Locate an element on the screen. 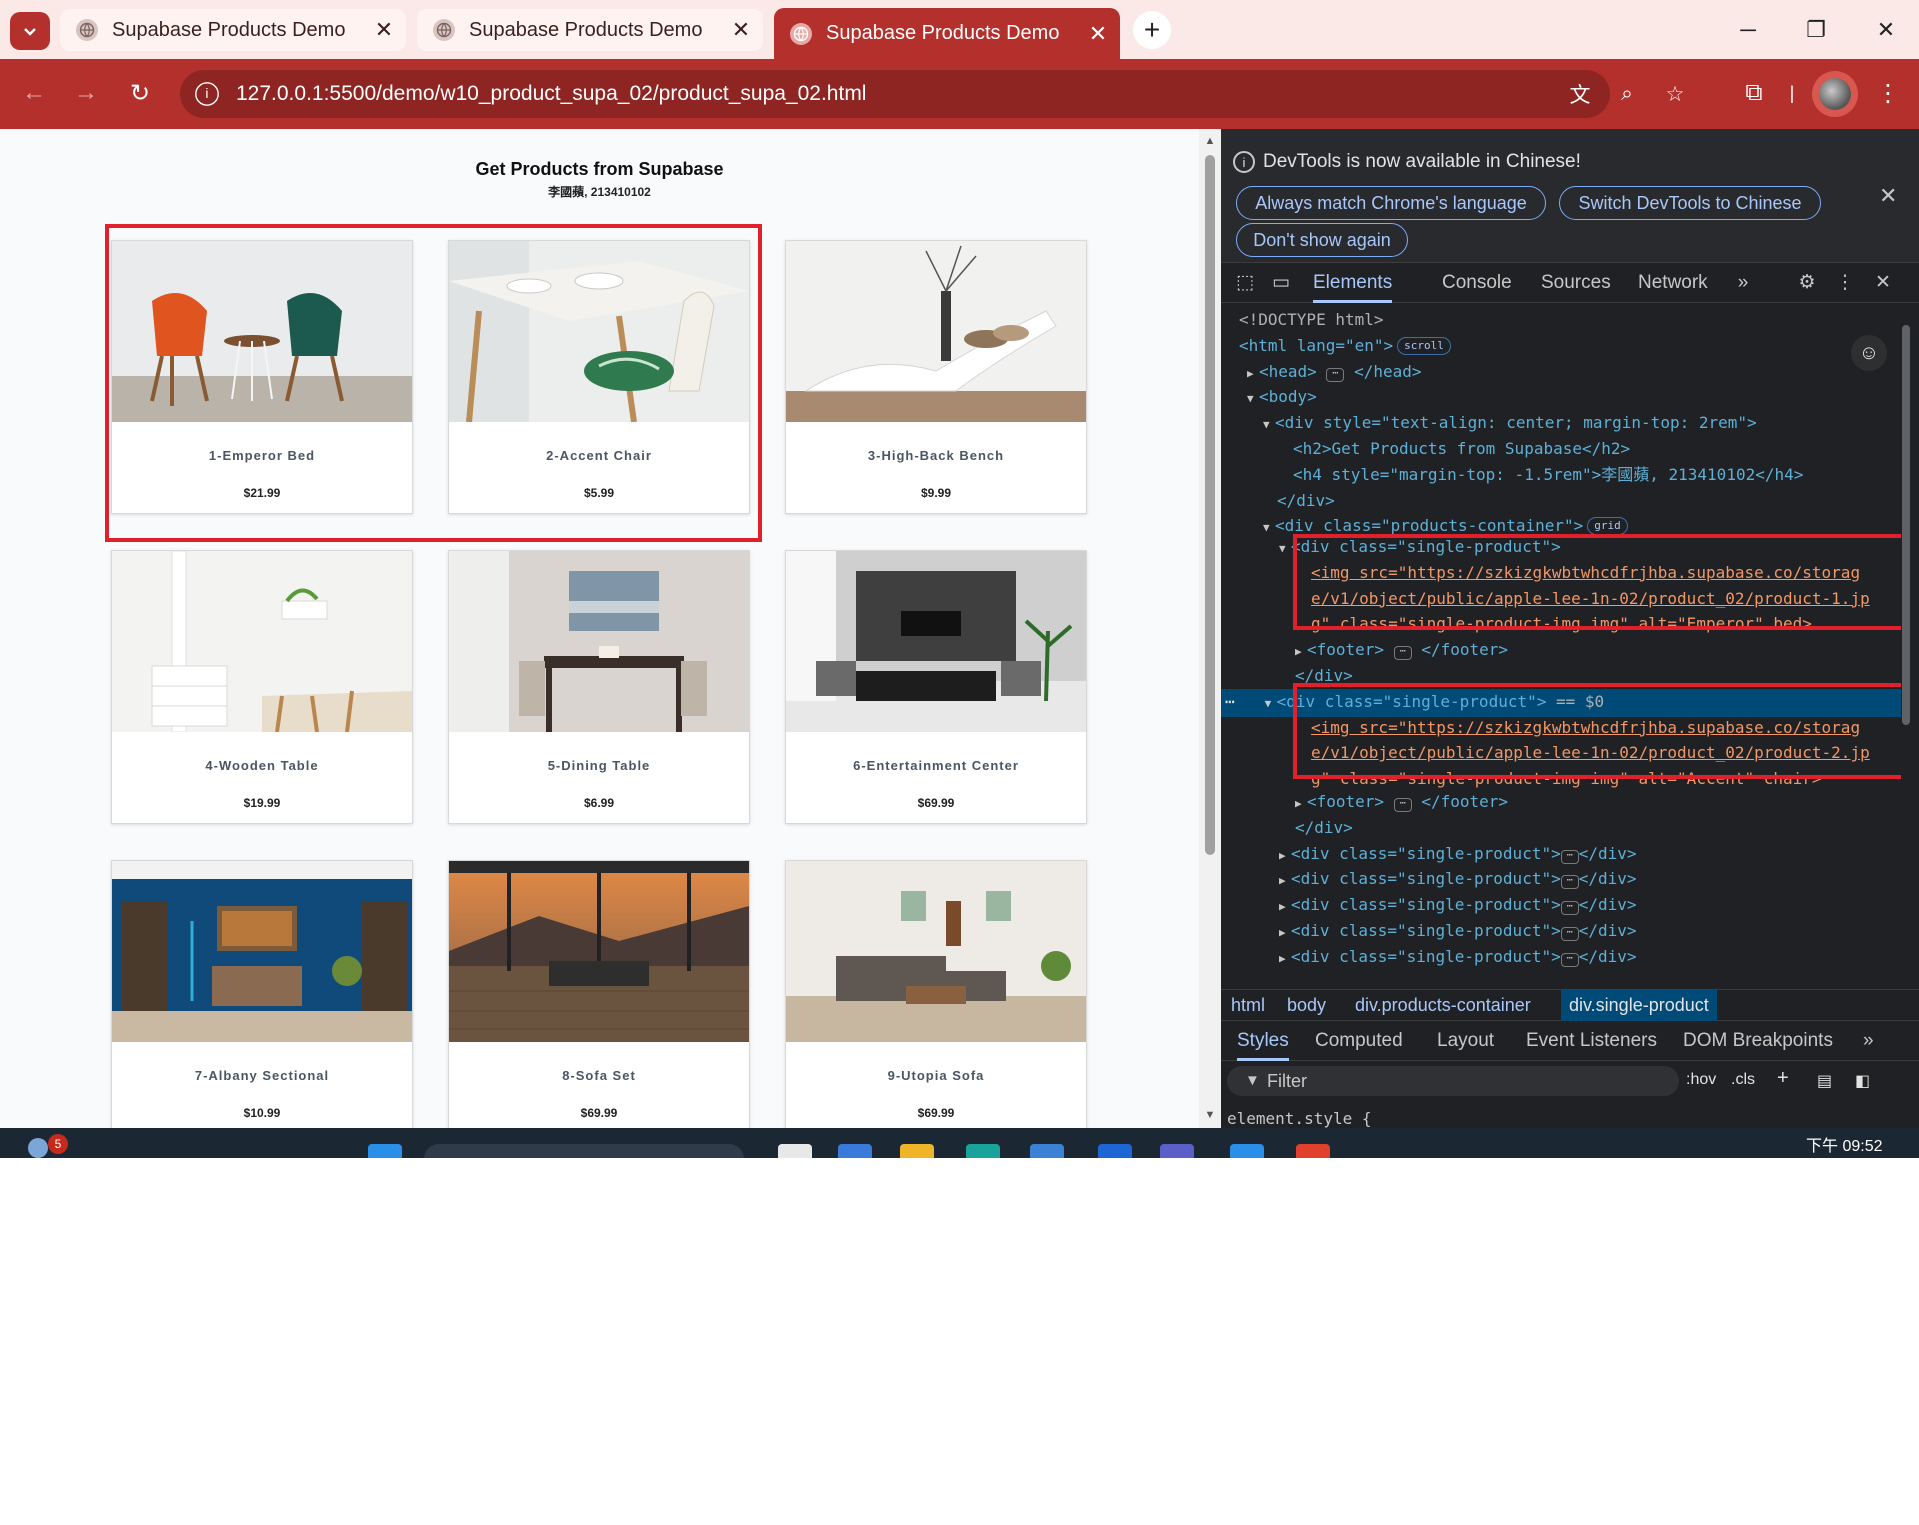 This screenshot has width=1919, height=1525. edge-icon is located at coordinates (983, 1151).